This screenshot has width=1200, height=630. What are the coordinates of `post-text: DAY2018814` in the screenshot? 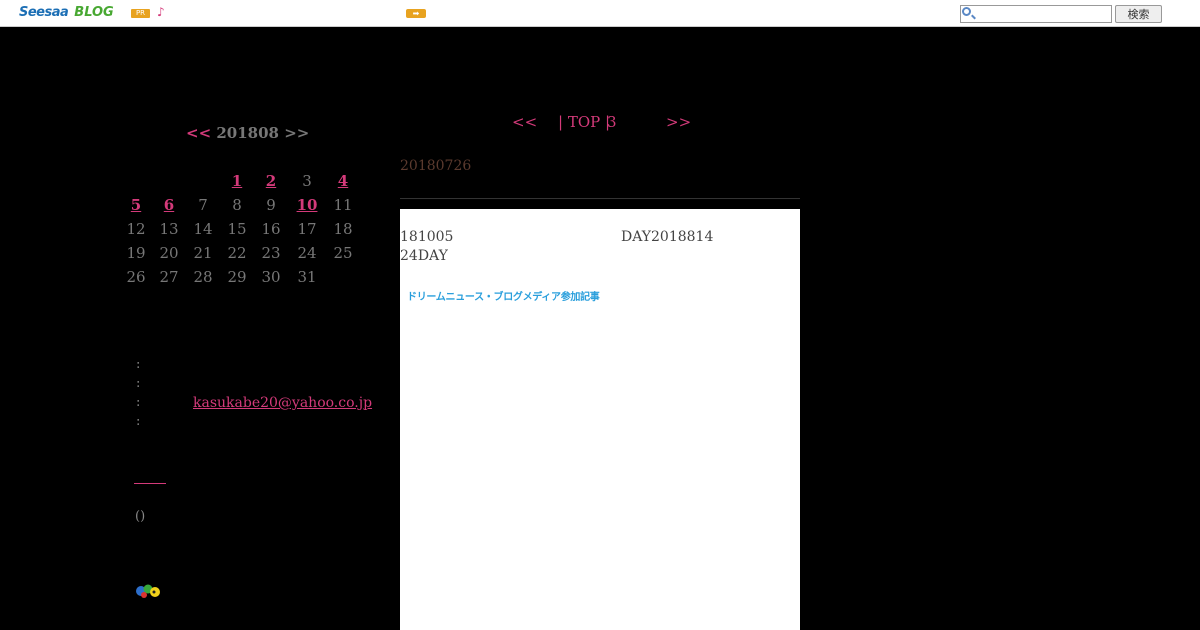 It's located at (667, 237).